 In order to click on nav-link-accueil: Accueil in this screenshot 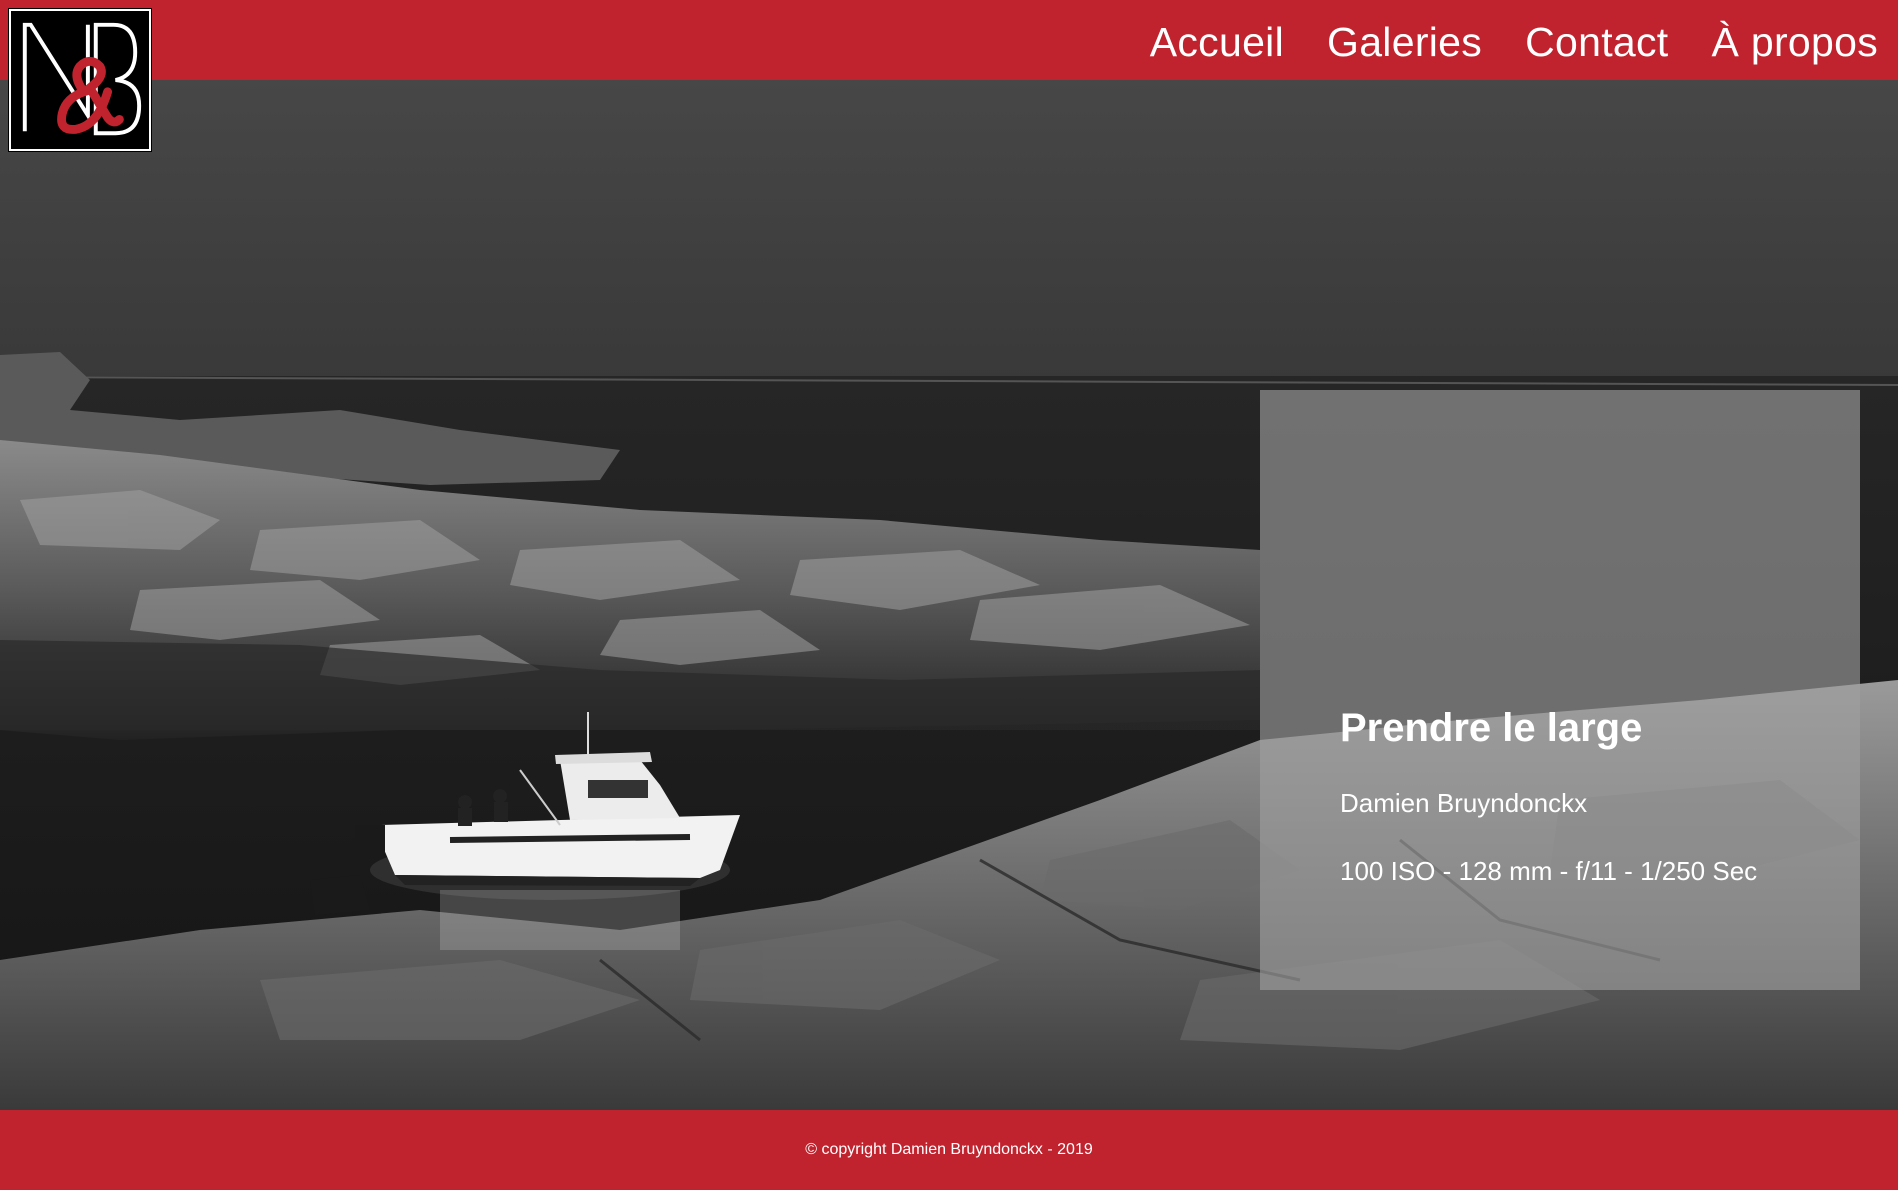, I will do `click(1217, 40)`.